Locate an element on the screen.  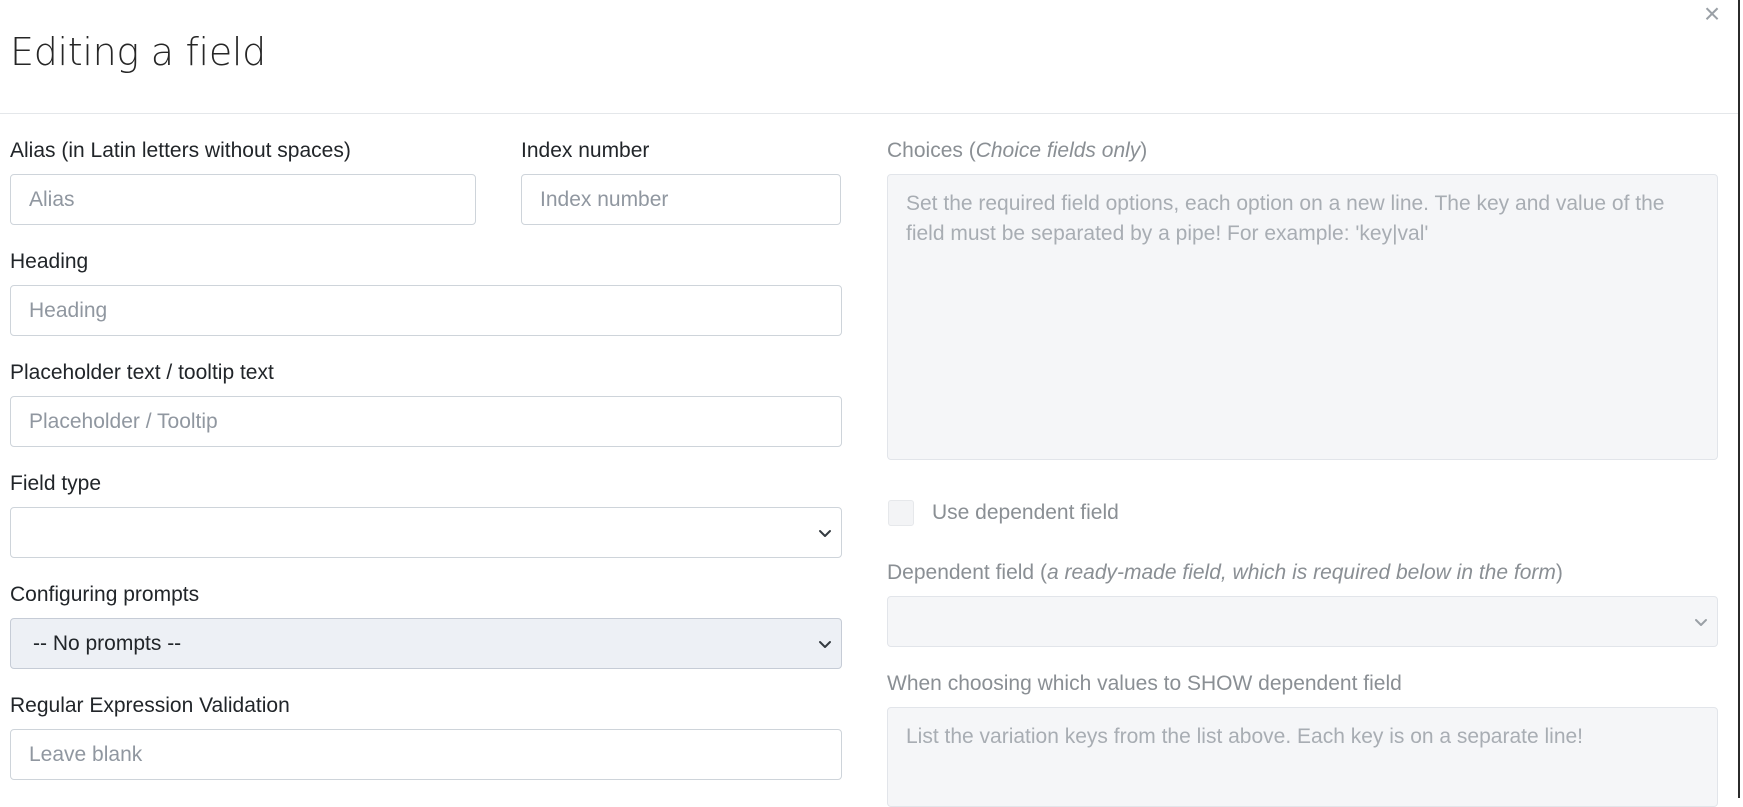
configuring-prompts-label: Configuring prompts is located at coordinates (105, 594).